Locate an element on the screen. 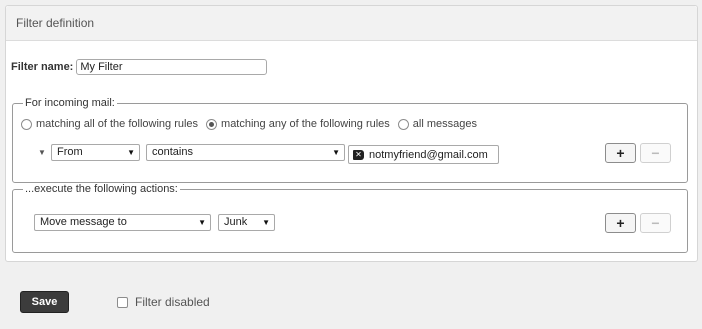 The image size is (702, 329). match-any-label: matching any of the following rules is located at coordinates (305, 124).